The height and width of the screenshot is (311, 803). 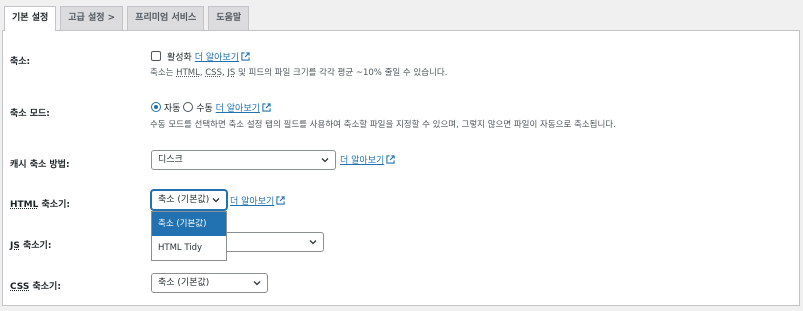 I want to click on minify-enable-label: 활성화, so click(x=179, y=58).